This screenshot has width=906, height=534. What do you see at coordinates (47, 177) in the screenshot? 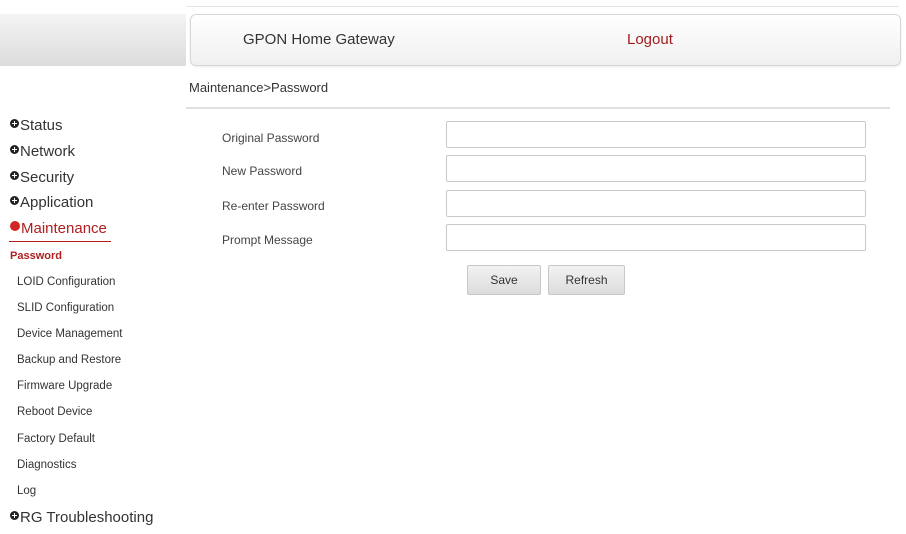
I see `sidebar-item-label: Security` at bounding box center [47, 177].